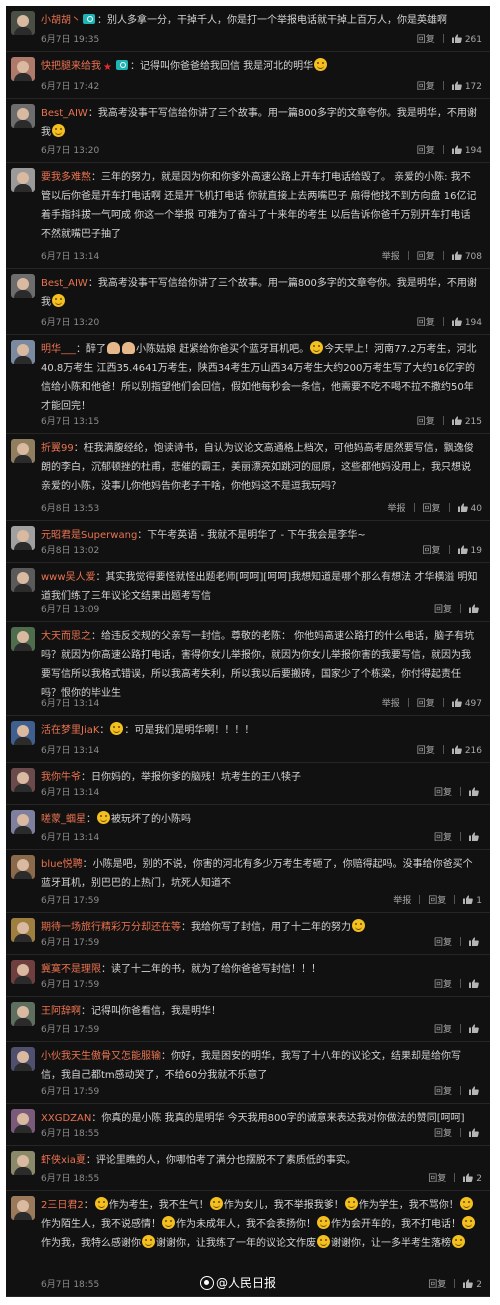 The height and width of the screenshot is (1305, 500). I want to click on like-button: 215, so click(466, 421).